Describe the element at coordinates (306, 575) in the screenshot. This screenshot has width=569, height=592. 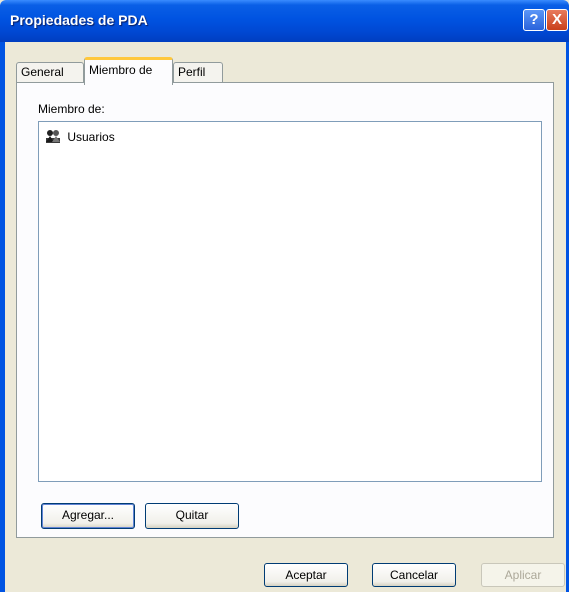
I see `ok-button: Aceptar` at that location.